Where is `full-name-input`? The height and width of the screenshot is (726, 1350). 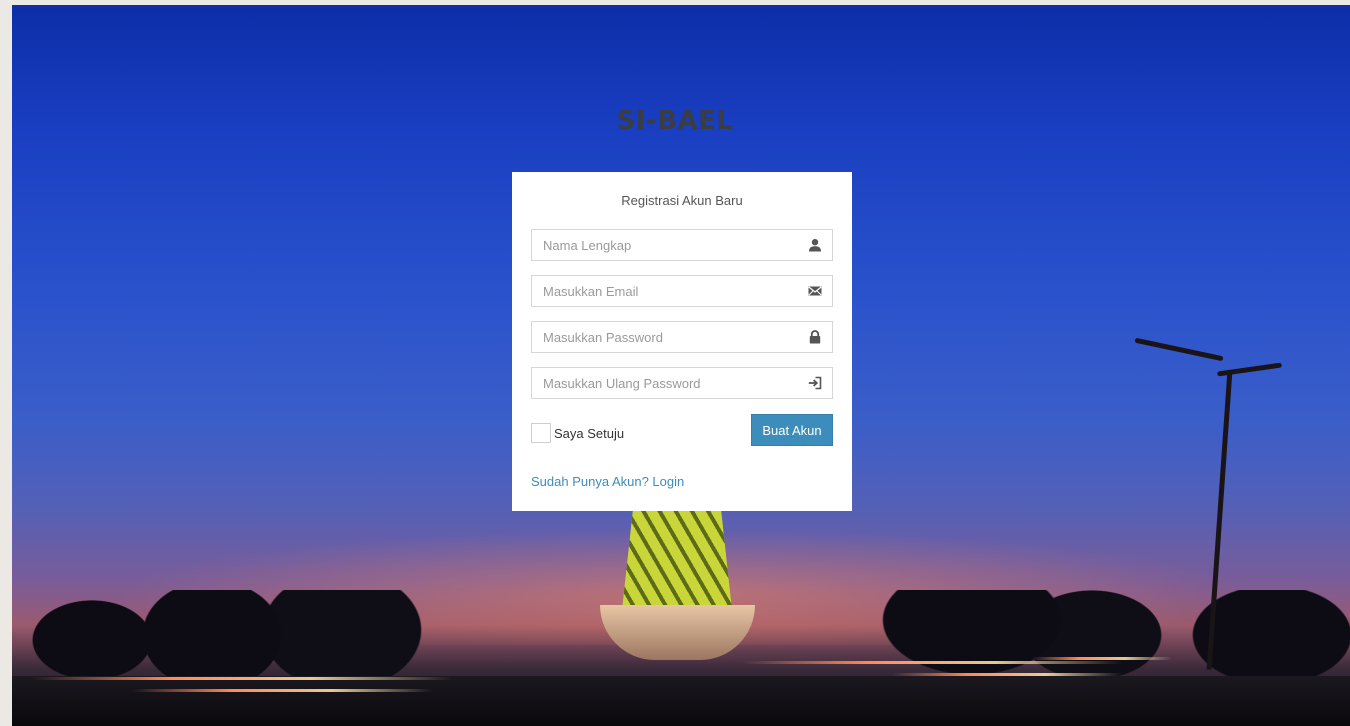 full-name-input is located at coordinates (682, 245).